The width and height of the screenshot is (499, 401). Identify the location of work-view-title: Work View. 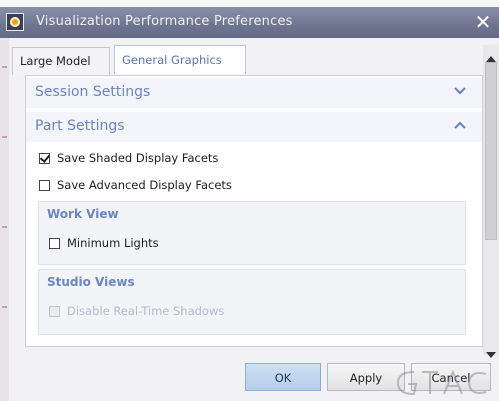
(83, 214).